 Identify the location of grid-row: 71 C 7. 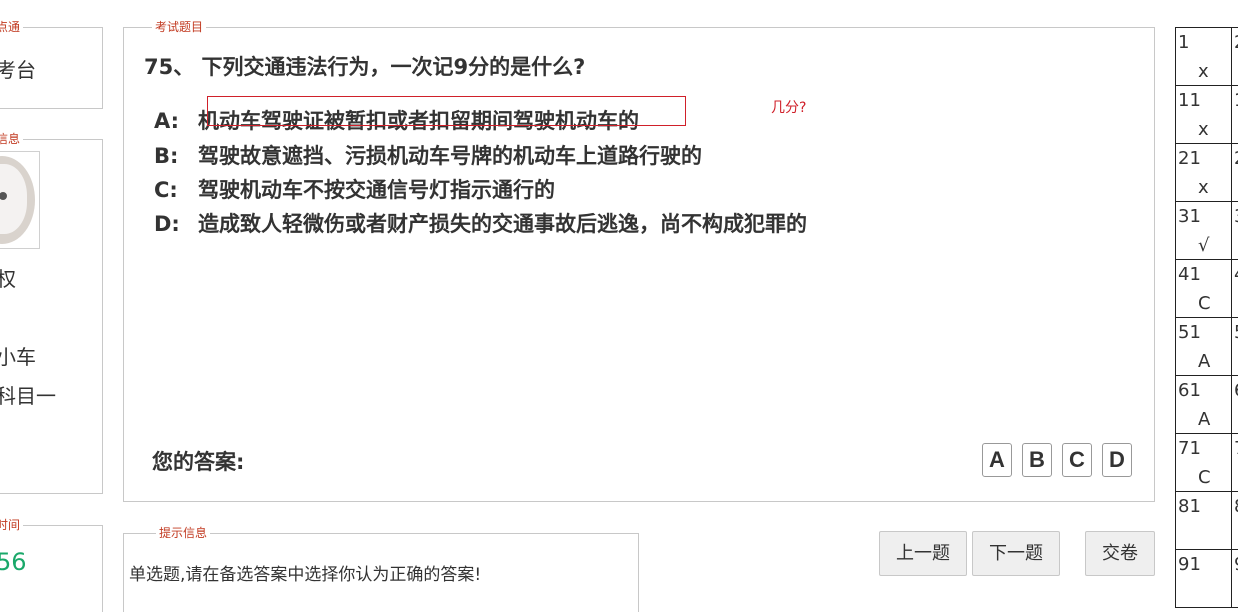
(1206, 463).